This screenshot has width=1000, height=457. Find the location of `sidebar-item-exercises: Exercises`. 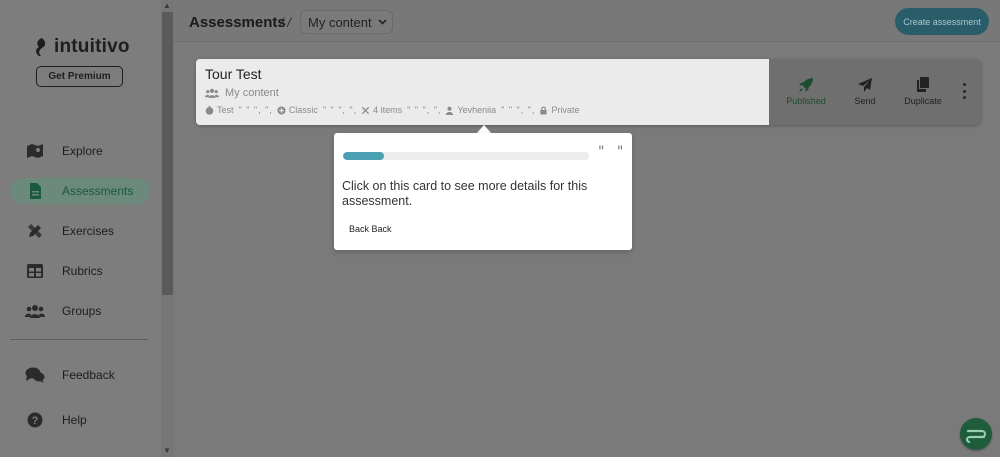

sidebar-item-exercises: Exercises is located at coordinates (80, 231).